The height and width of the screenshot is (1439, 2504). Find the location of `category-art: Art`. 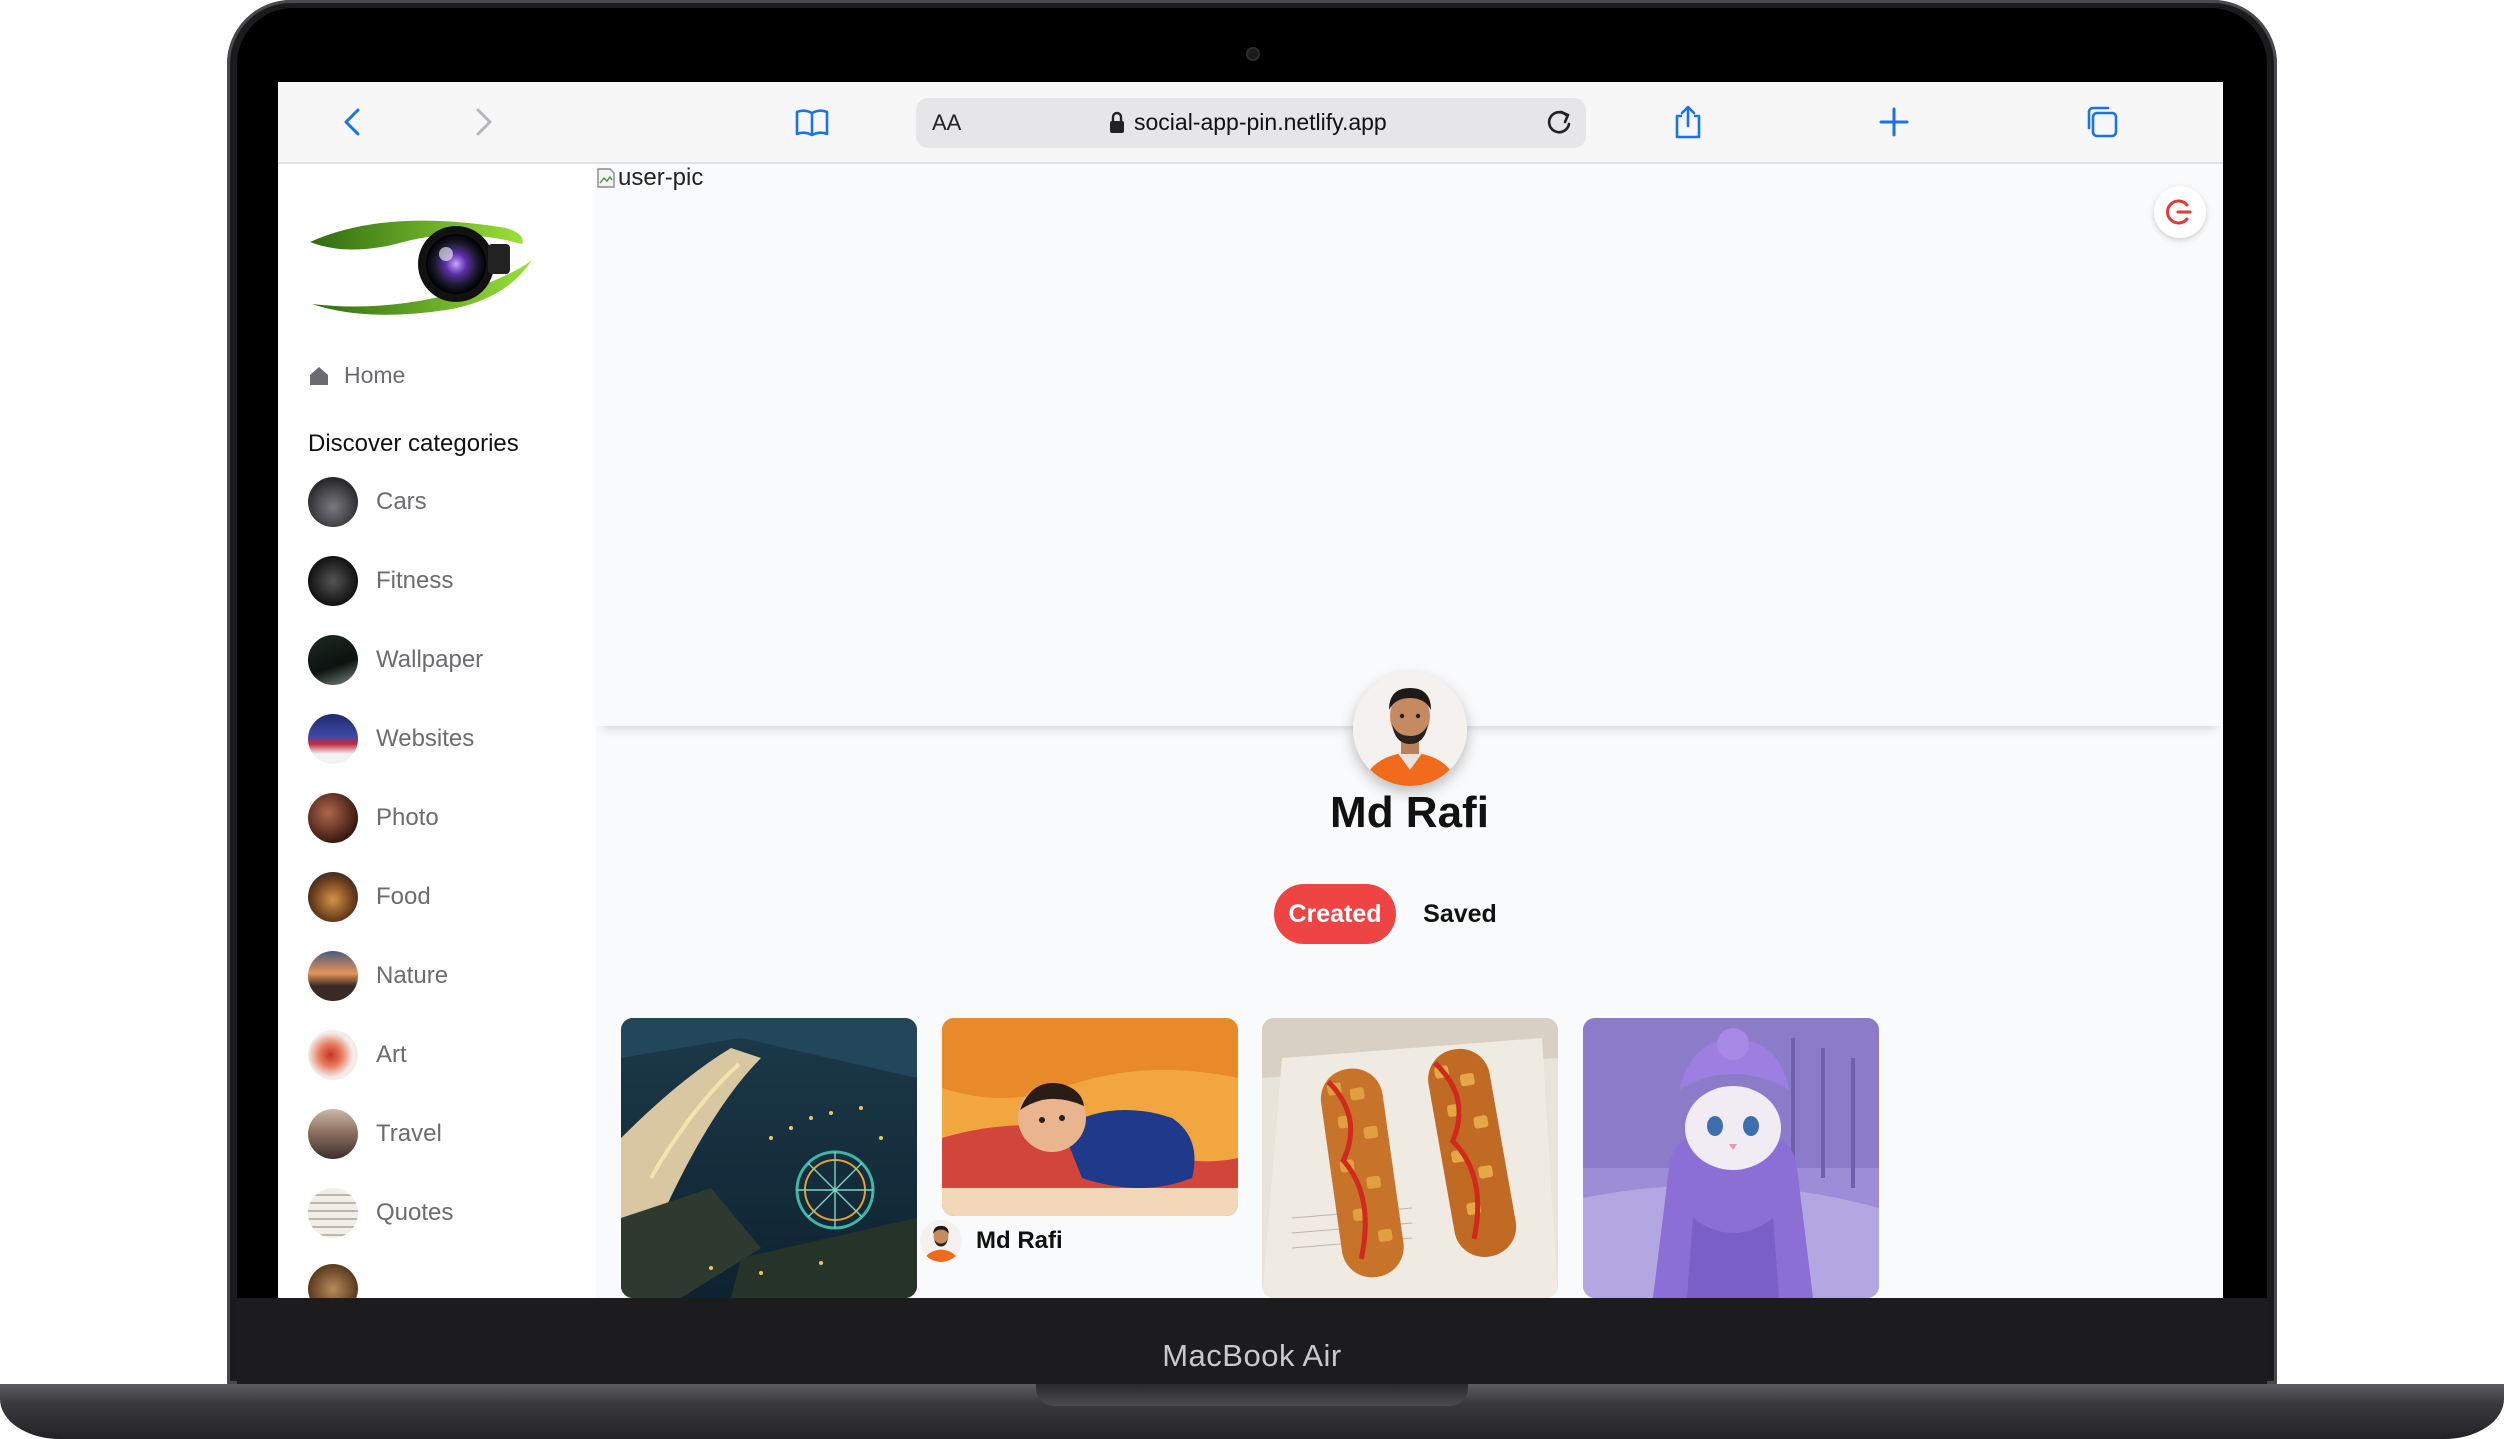

category-art: Art is located at coordinates (357, 1055).